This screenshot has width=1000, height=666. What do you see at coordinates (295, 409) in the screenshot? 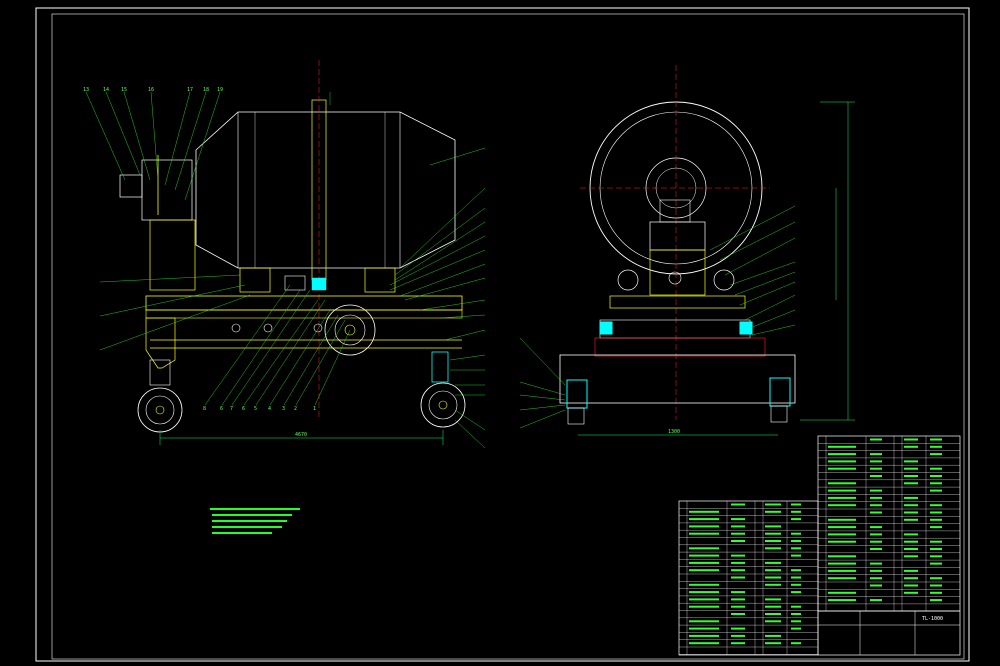
I see `balloon-b7: 2` at bounding box center [295, 409].